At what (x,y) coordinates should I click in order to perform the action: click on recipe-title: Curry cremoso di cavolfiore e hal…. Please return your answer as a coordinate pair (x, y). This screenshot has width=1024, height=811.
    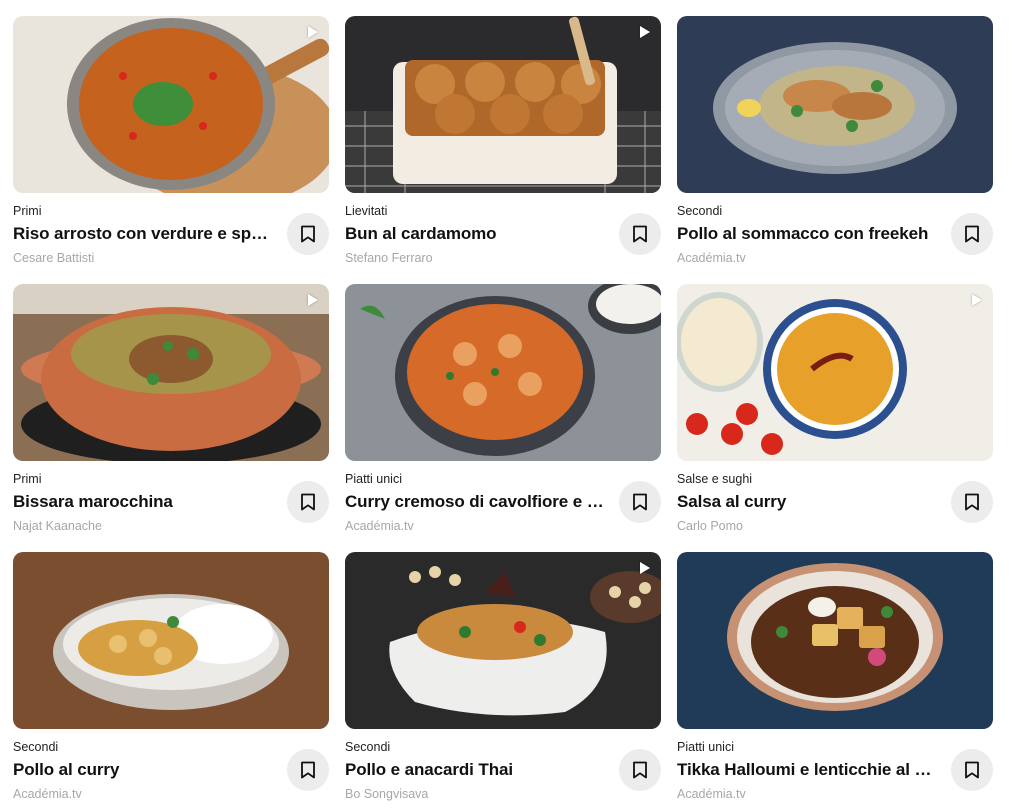
    Looking at the image, I should click on (476, 502).